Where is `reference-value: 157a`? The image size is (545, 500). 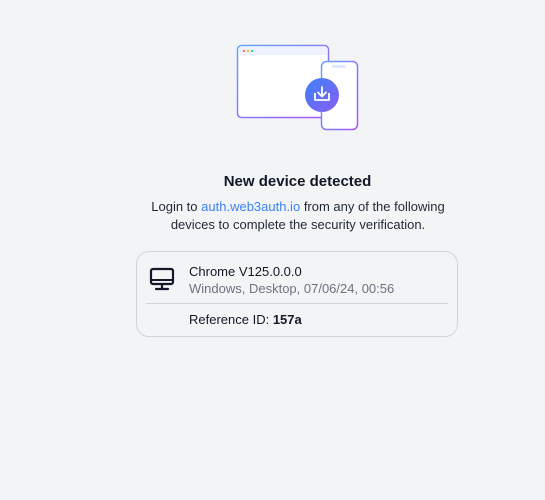
reference-value: 157a is located at coordinates (287, 319).